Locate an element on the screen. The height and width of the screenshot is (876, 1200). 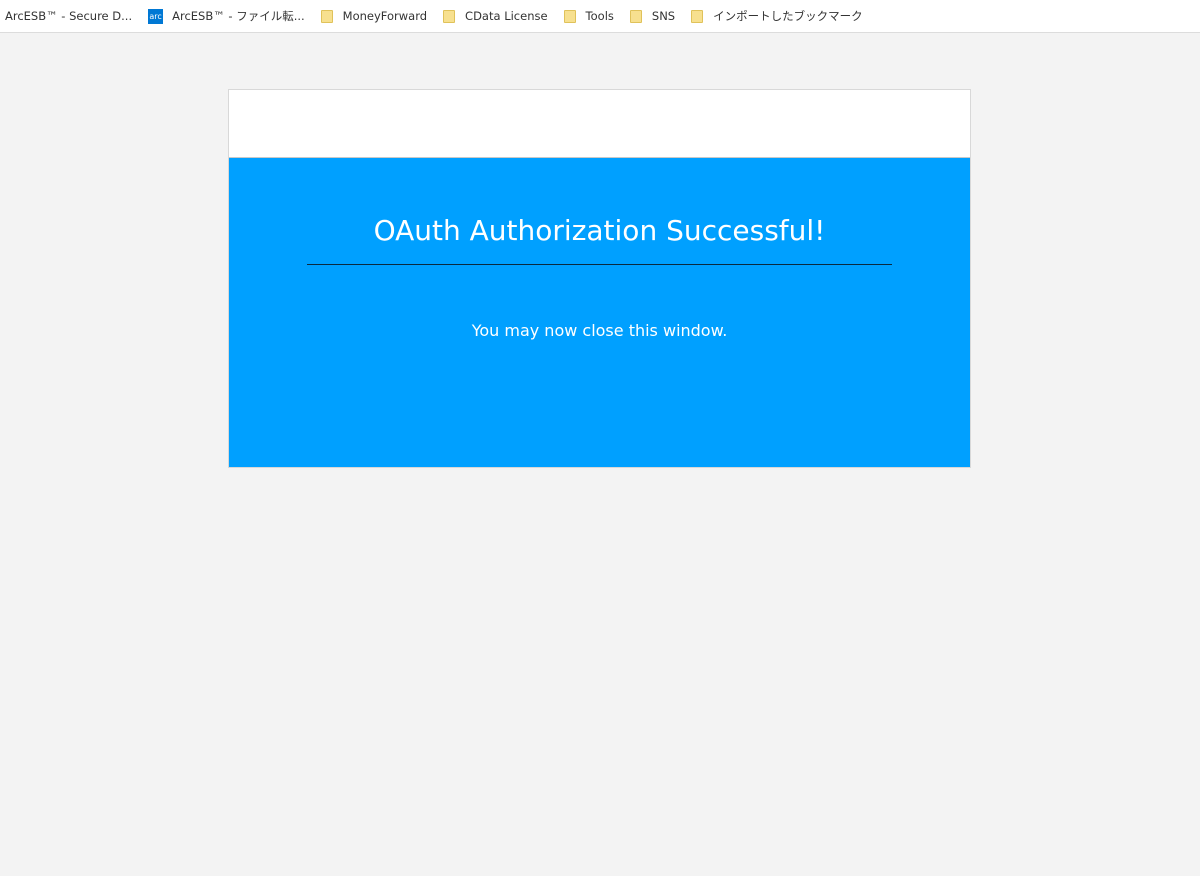
bookmark-label: CData License is located at coordinates (506, 16).